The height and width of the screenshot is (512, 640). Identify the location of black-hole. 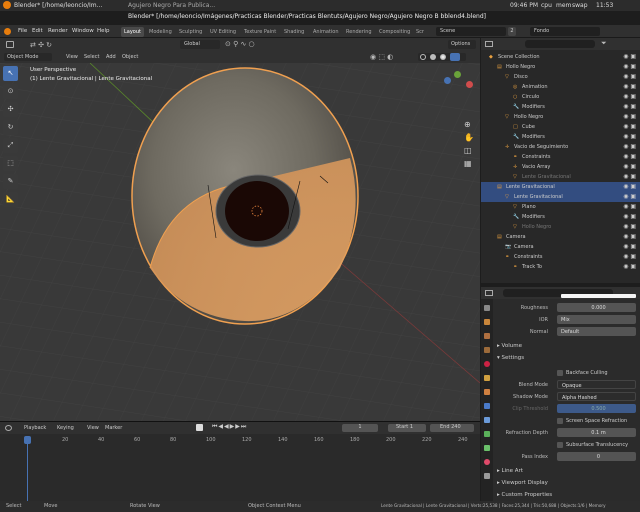
(257, 211).